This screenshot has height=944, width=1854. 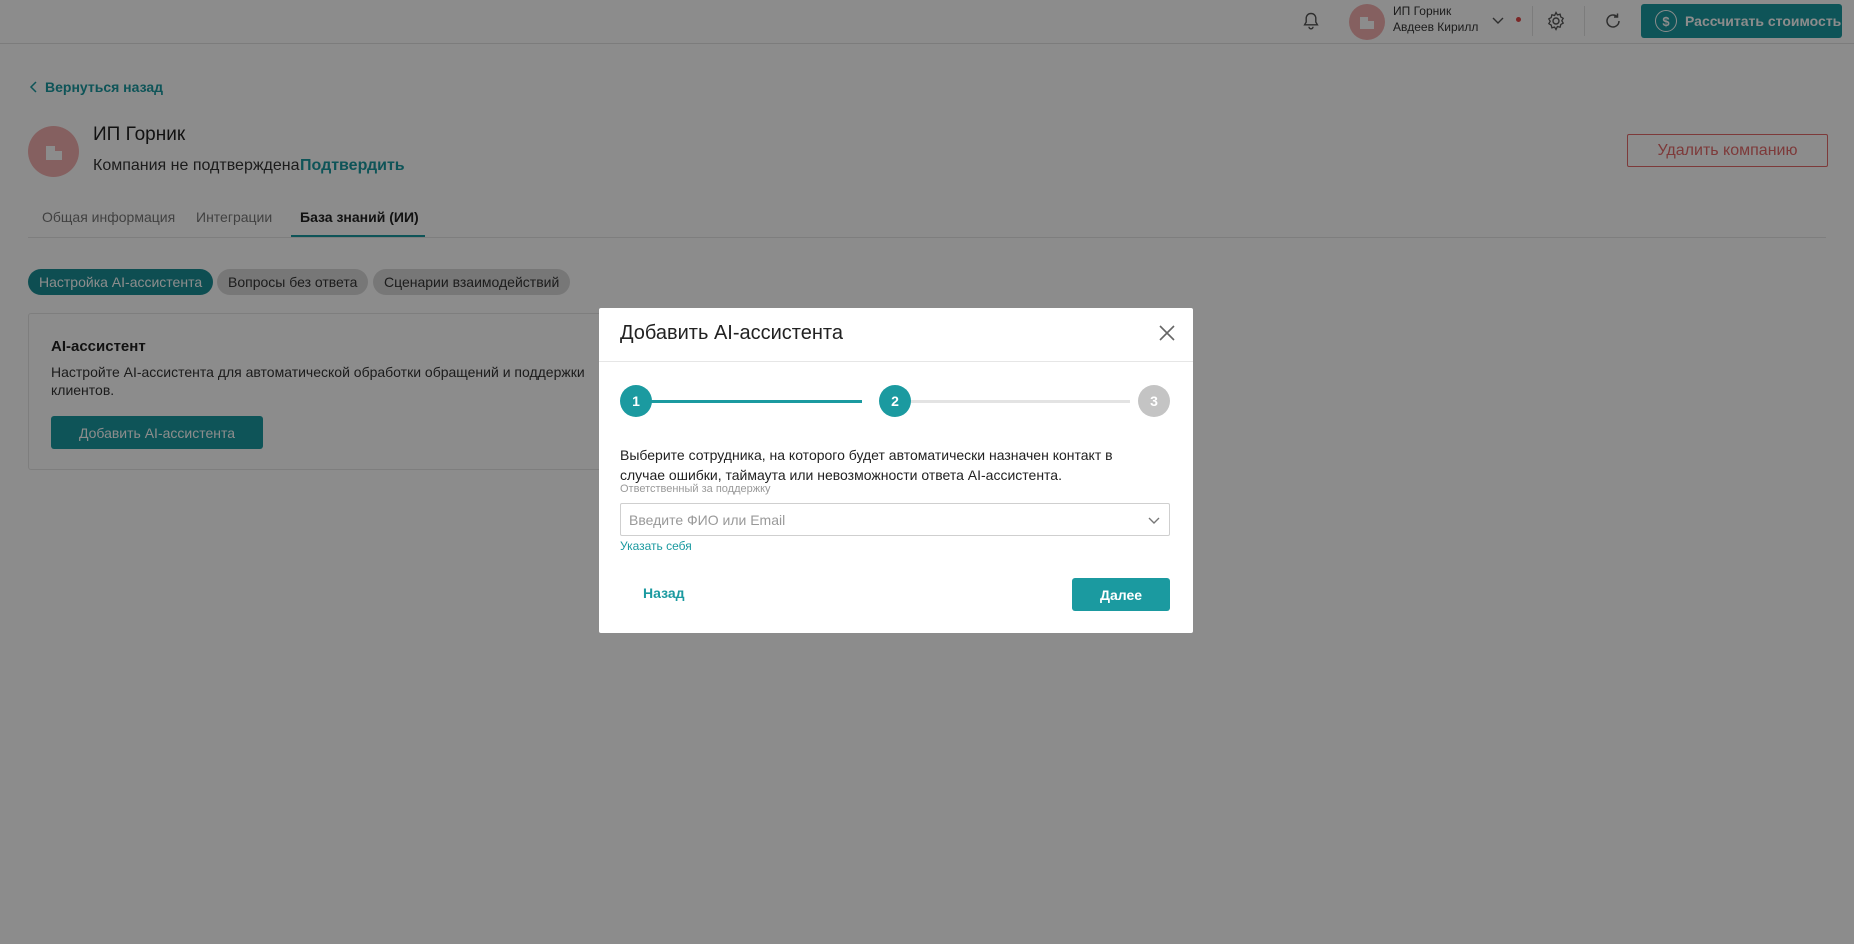 I want to click on step-2: 2, so click(x=895, y=401).